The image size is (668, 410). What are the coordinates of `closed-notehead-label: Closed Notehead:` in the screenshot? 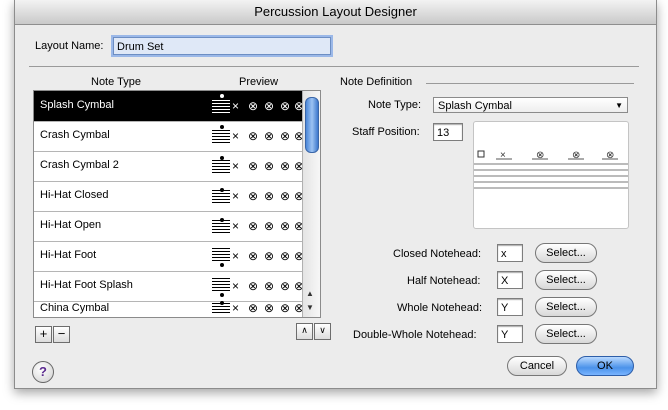 It's located at (437, 254).